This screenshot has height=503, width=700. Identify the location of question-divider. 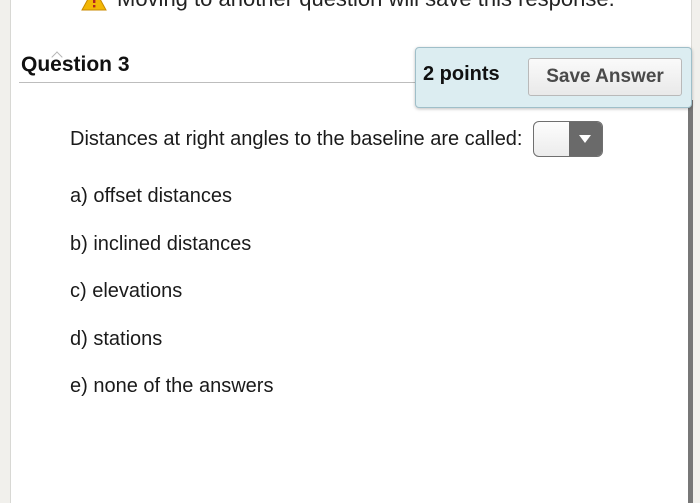
(224, 82).